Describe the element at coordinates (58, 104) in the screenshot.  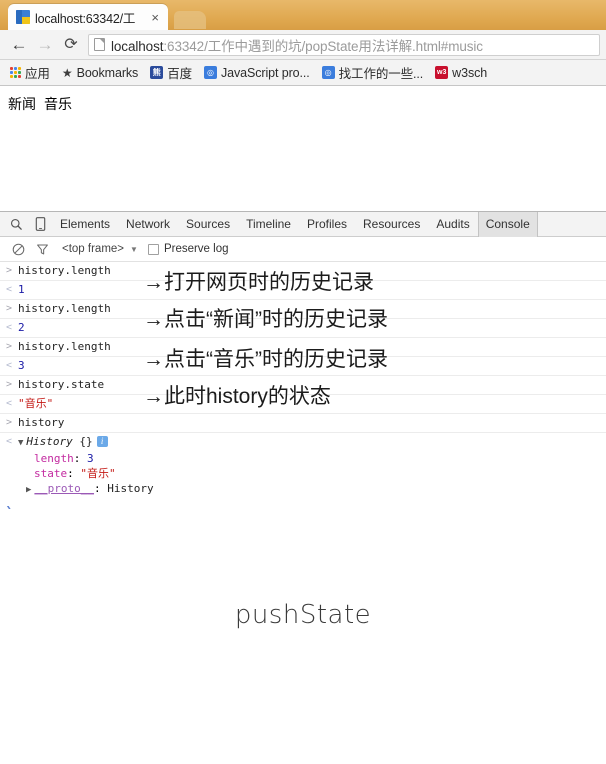
I see `page-link-music: 音乐` at that location.